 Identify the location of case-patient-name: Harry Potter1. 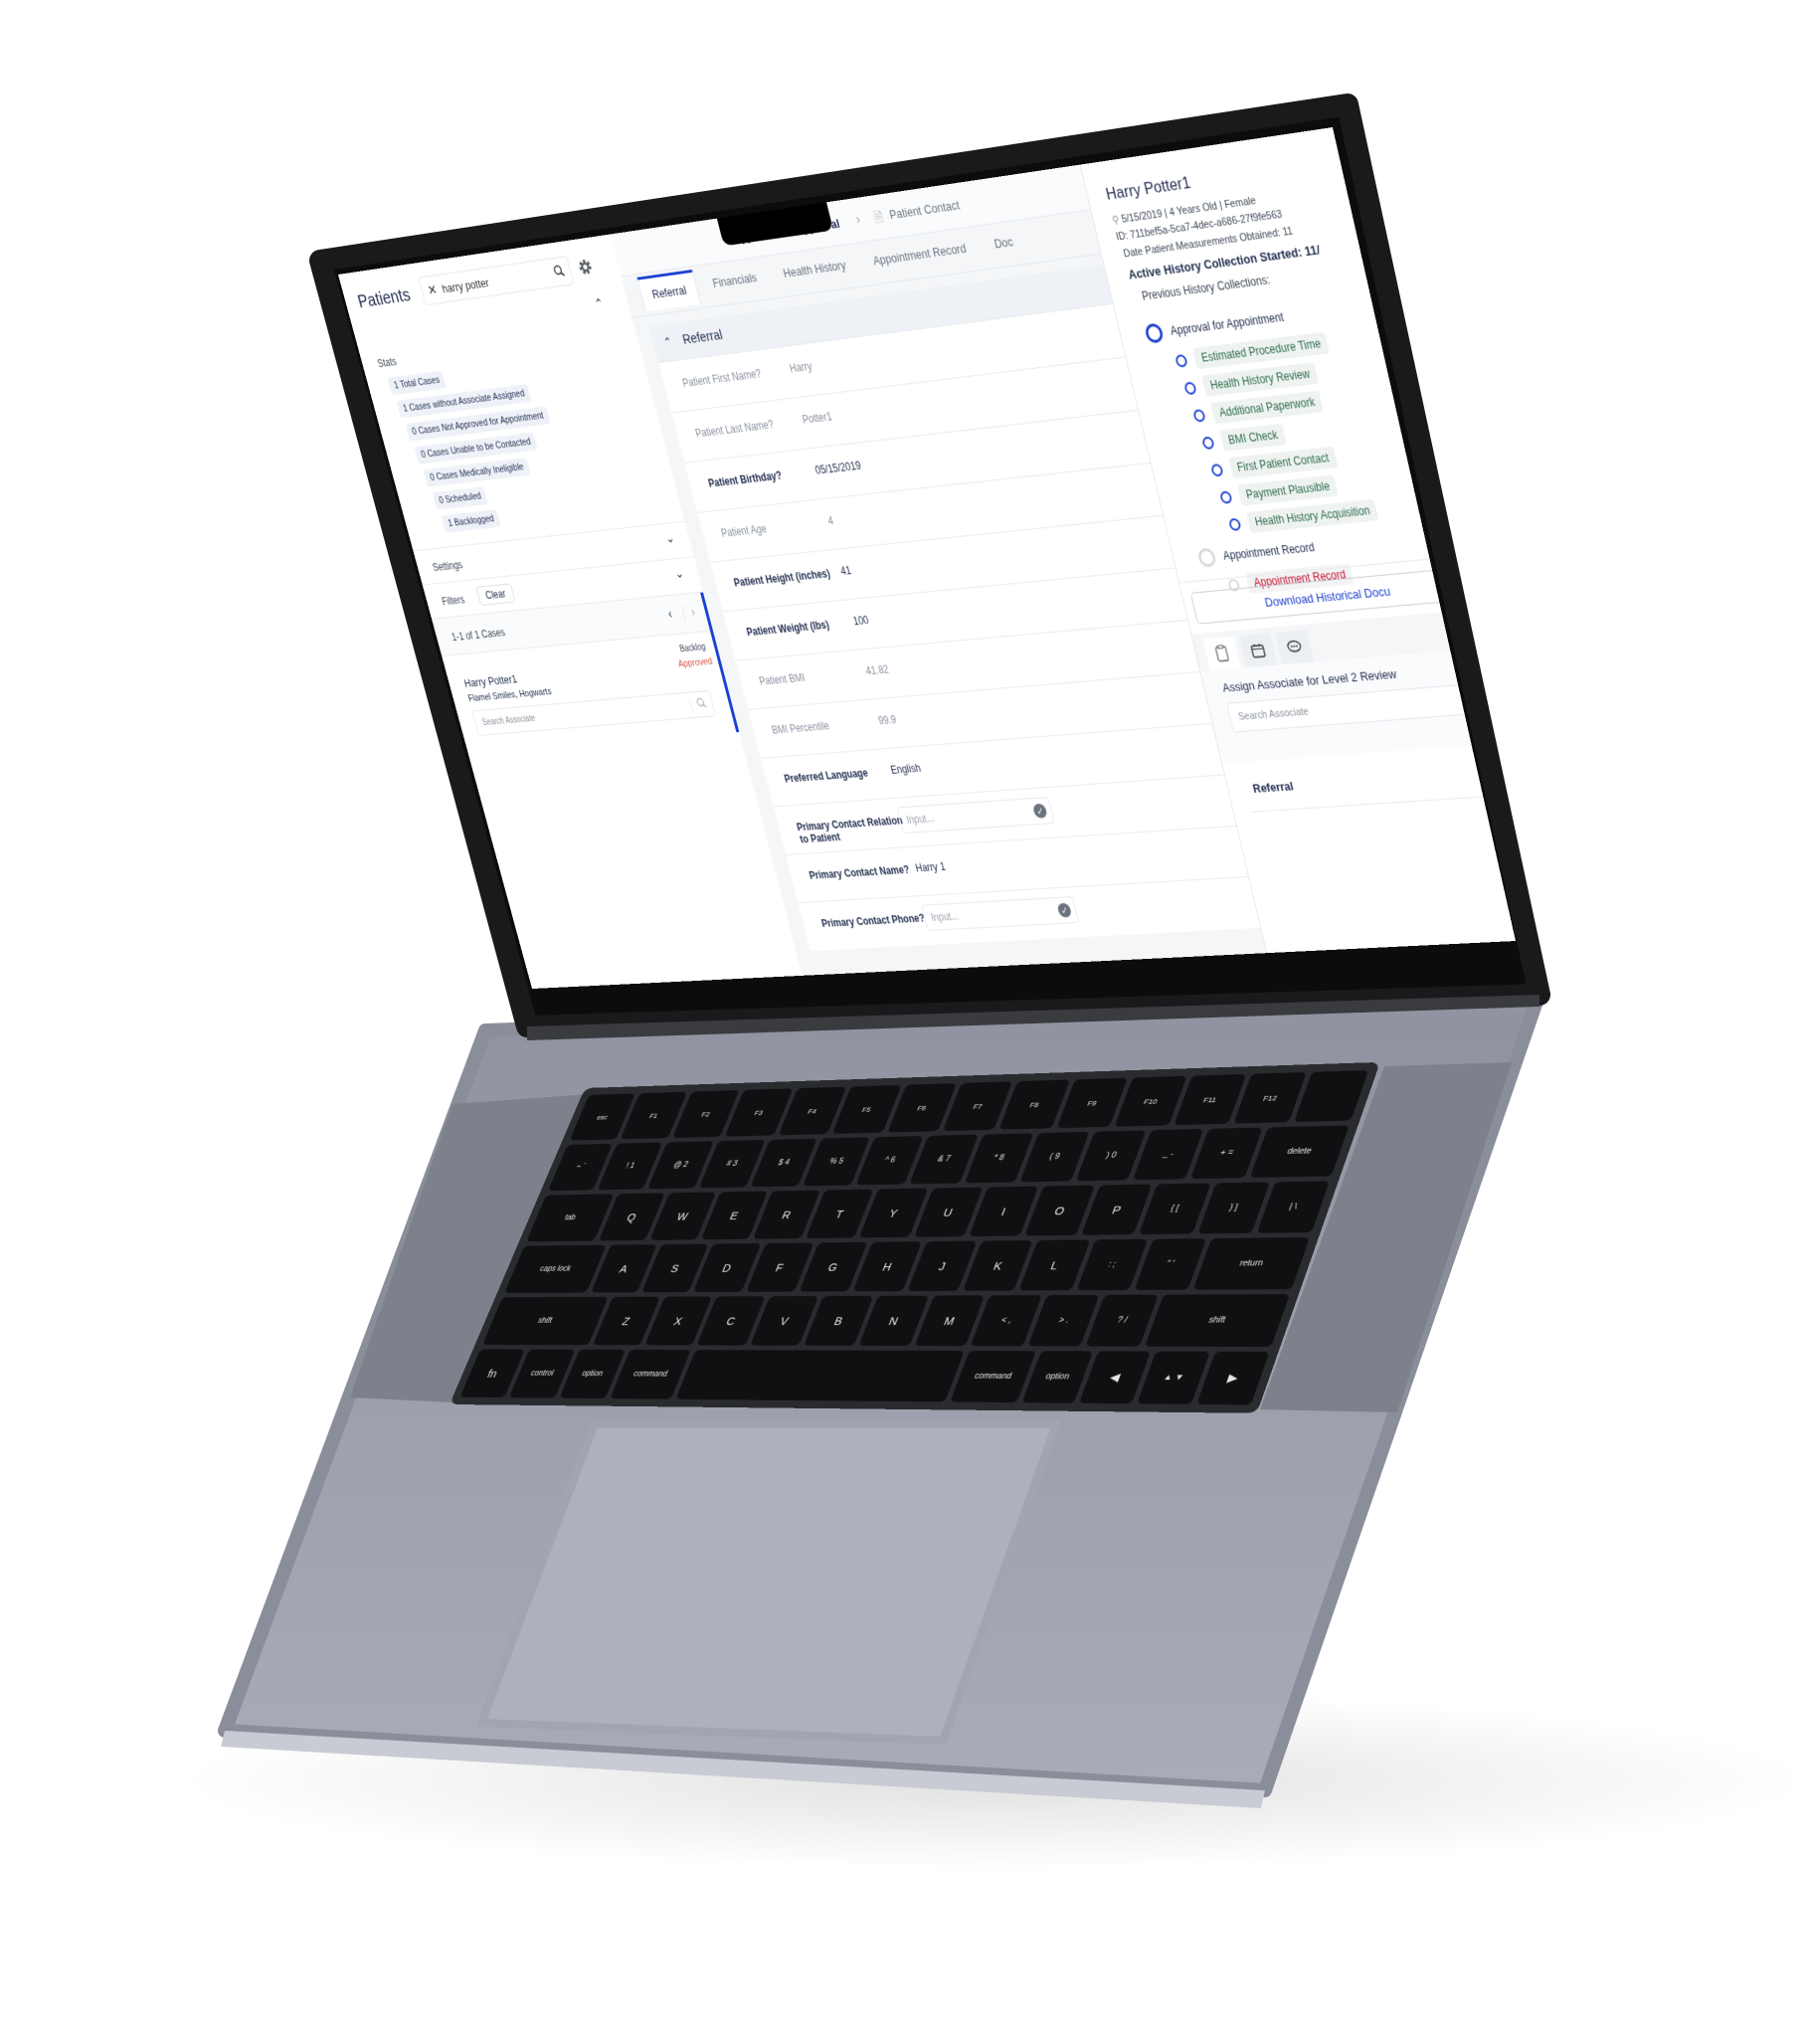
(490, 680).